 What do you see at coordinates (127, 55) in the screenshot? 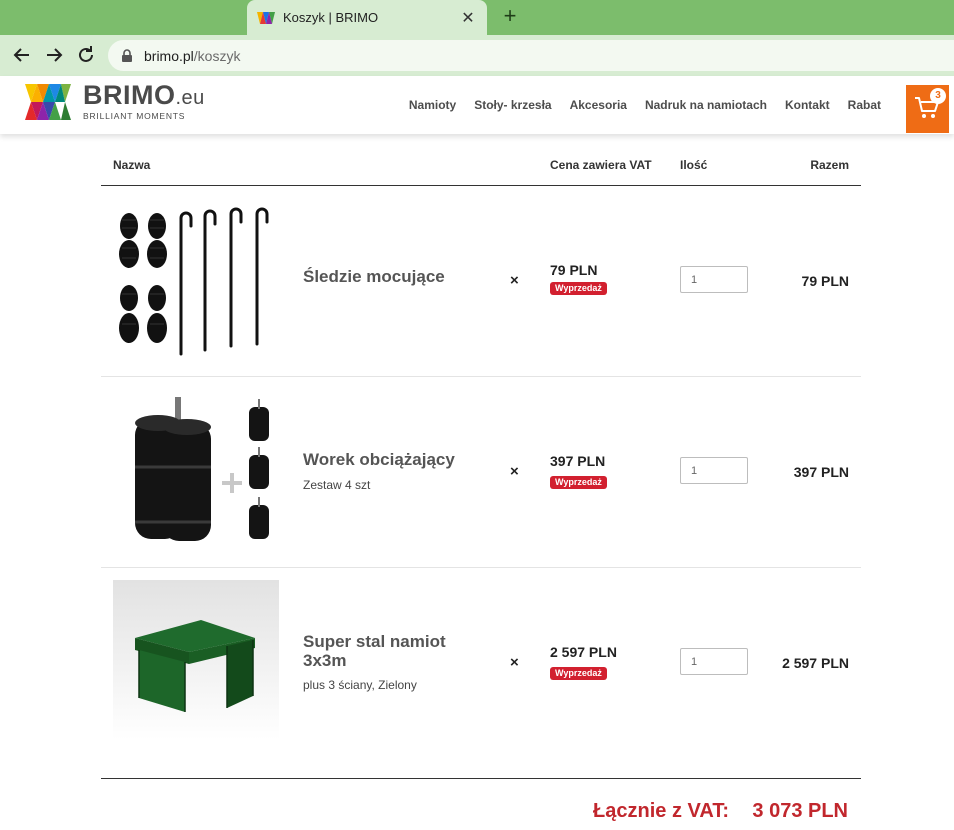
I see `lock-icon` at bounding box center [127, 55].